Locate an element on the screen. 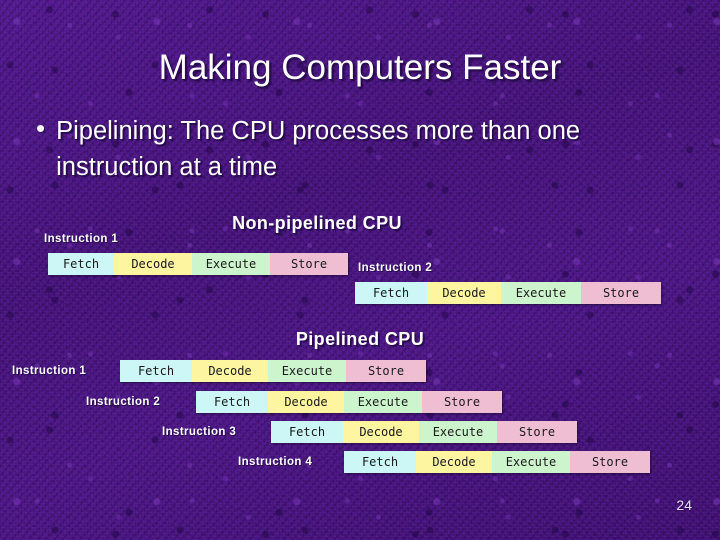 The height and width of the screenshot is (540, 720). instruction-label-pipelined-3: Instruction 3 is located at coordinates (199, 432).